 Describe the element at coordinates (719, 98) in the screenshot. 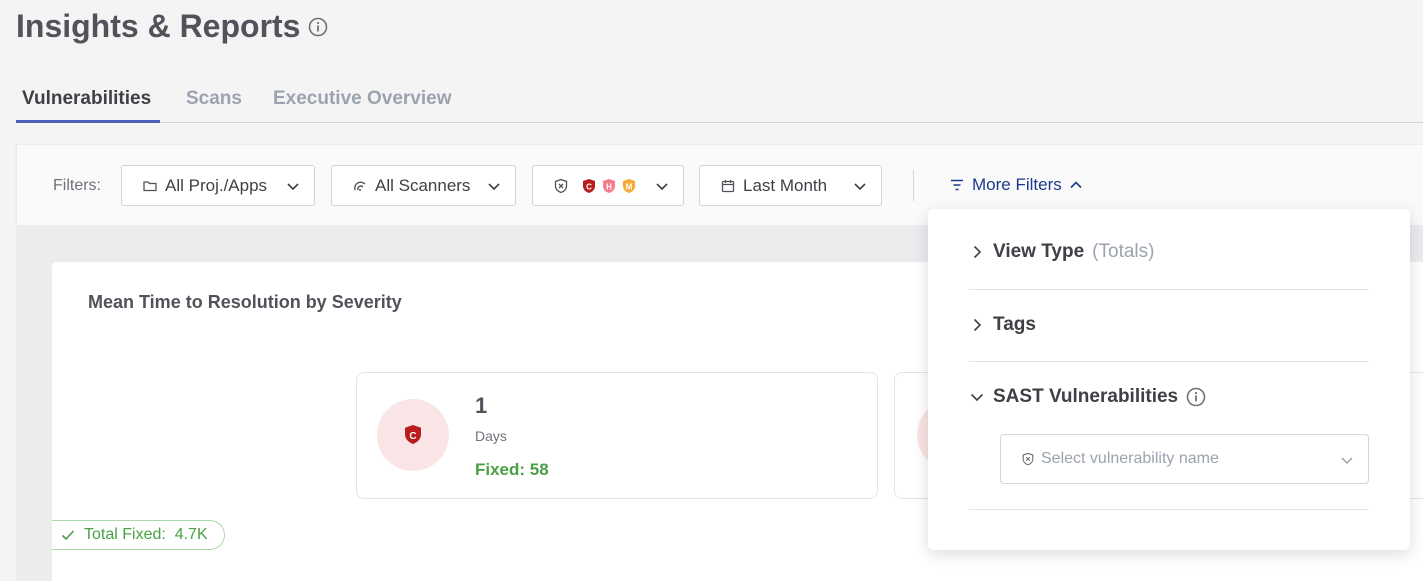

I see `tab-bar: Vulnerabilities Scans Executive Overview` at that location.